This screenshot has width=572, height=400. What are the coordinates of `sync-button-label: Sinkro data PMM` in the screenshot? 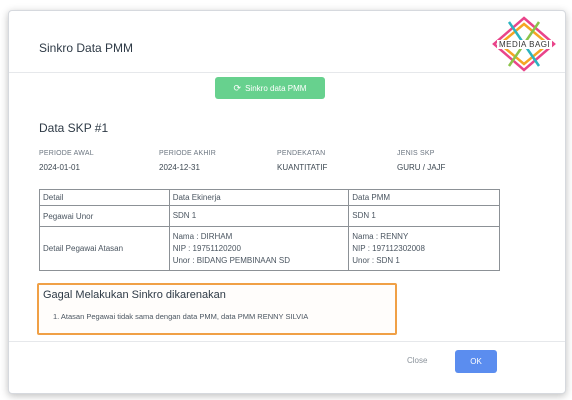 It's located at (276, 88).